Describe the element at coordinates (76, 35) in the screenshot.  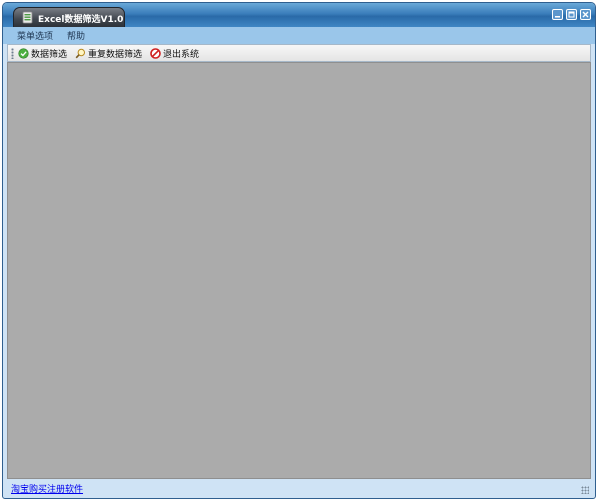
I see `menu-item-help: 帮助` at that location.